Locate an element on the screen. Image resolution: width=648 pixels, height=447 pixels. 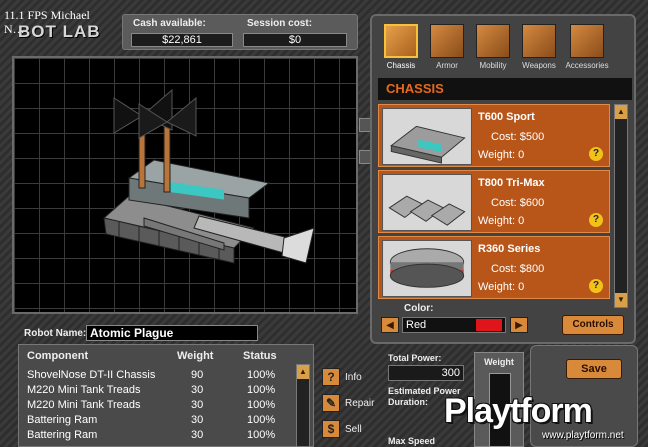
session-cost-value: $0 is located at coordinates (295, 40).